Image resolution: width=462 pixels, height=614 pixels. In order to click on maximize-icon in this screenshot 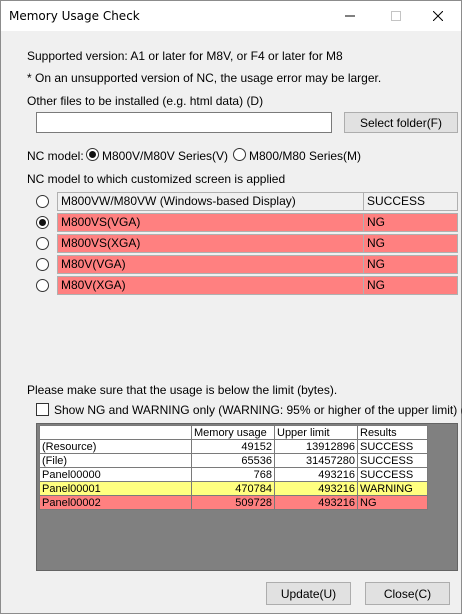, I will do `click(396, 16)`.